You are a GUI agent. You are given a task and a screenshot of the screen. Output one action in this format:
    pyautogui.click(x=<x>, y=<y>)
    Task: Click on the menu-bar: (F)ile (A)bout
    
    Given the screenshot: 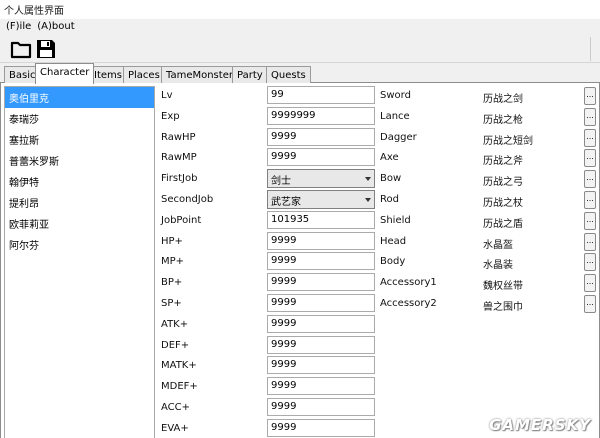 What is the action you would take?
    pyautogui.click(x=300, y=27)
    